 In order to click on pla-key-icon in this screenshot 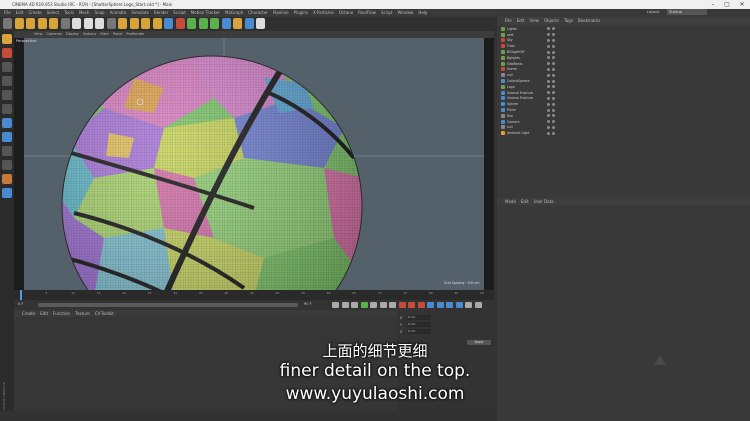, I will do `click(468, 305)`.